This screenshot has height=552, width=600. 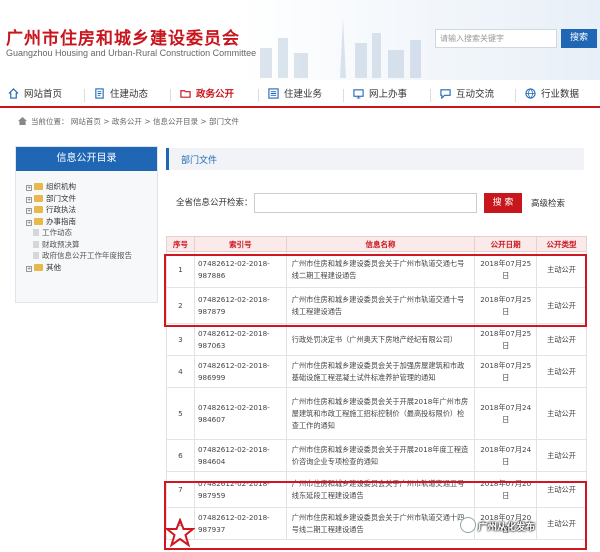 What do you see at coordinates (61, 209) in the screenshot?
I see `sidebar-item-label: 行政执法` at bounding box center [61, 209].